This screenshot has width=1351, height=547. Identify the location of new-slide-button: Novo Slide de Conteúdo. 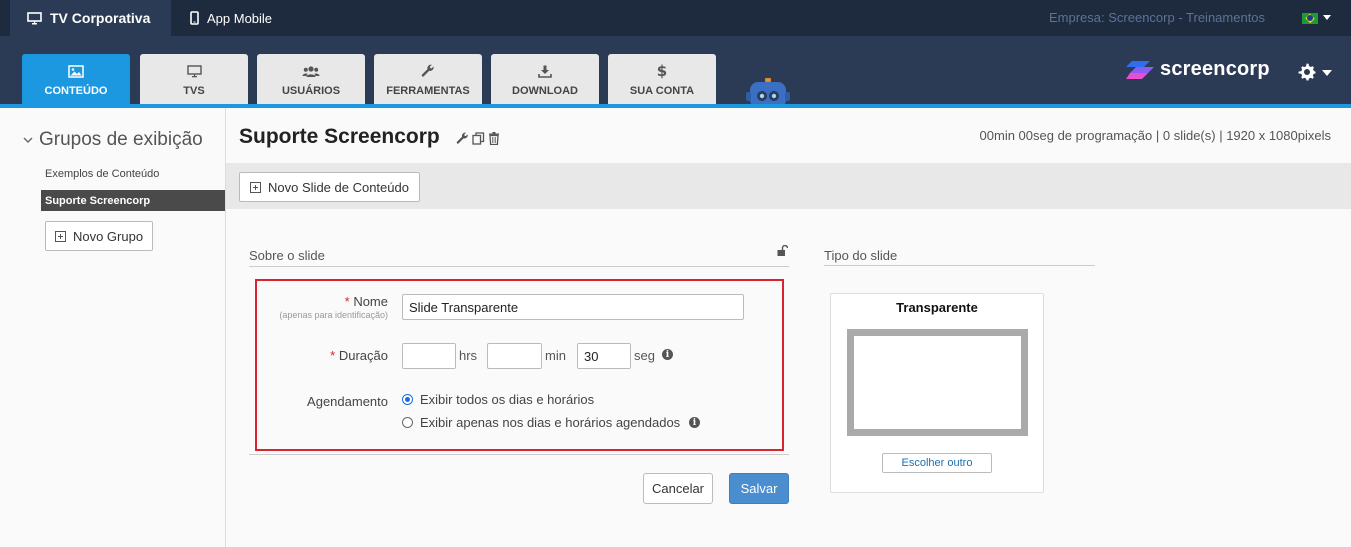
(329, 187).